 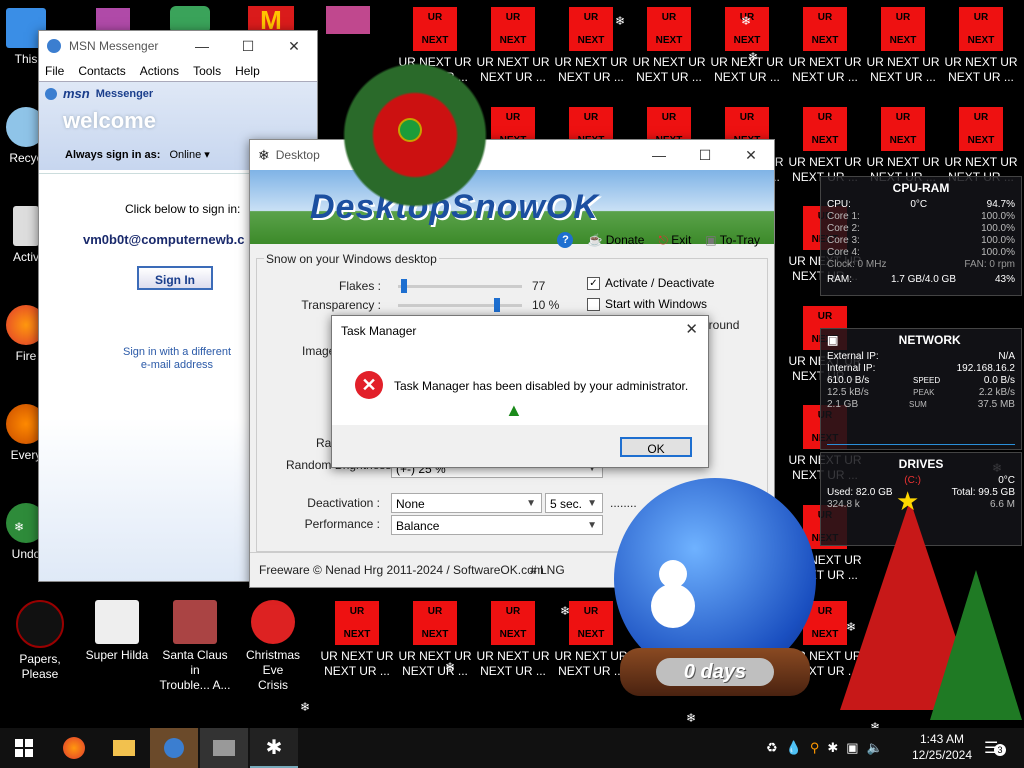 What do you see at coordinates (615, 240) in the screenshot?
I see `donate-button: ☕ Donate` at bounding box center [615, 240].